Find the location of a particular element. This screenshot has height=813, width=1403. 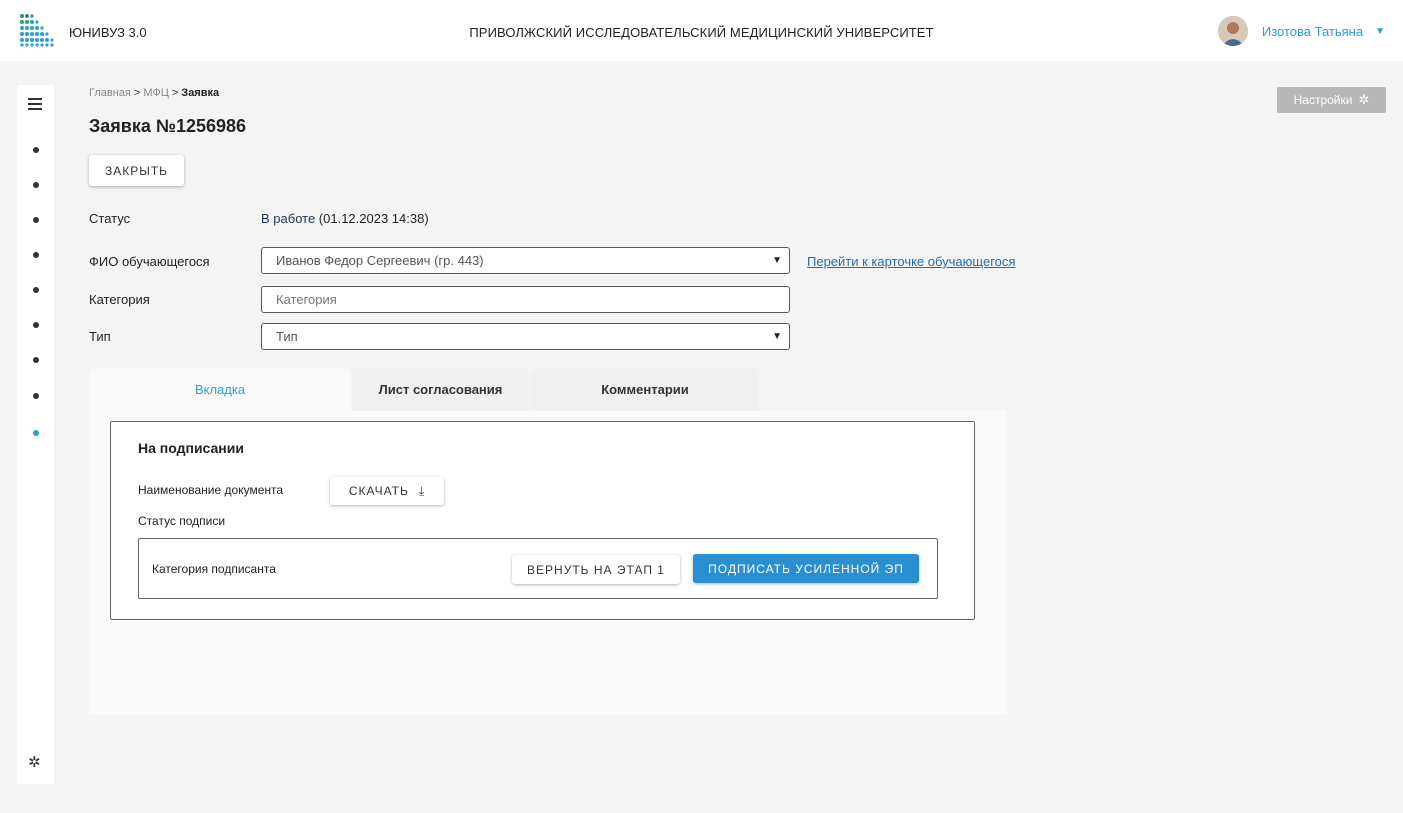

settings-button: Настройки ✲ is located at coordinates (1331, 100).